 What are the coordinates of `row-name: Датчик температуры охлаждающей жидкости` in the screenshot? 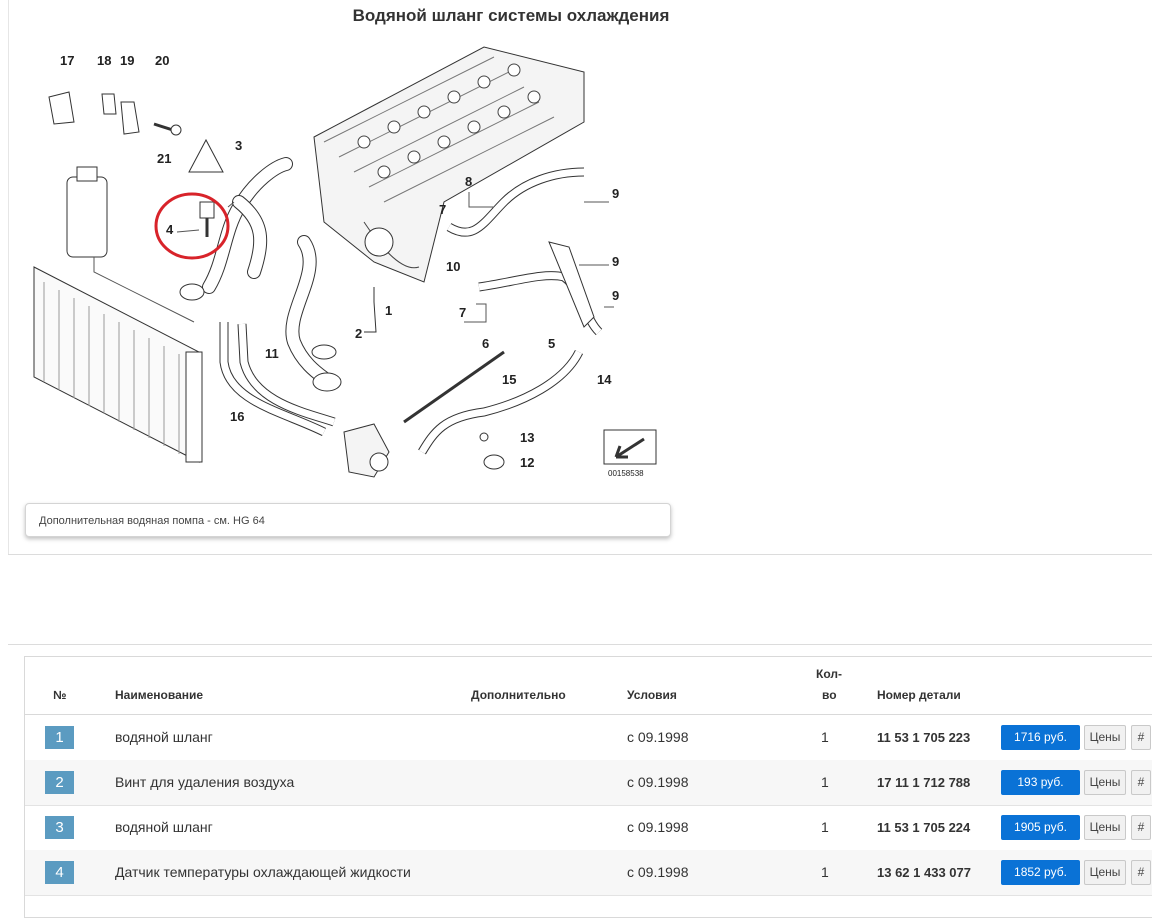 It's located at (263, 872).